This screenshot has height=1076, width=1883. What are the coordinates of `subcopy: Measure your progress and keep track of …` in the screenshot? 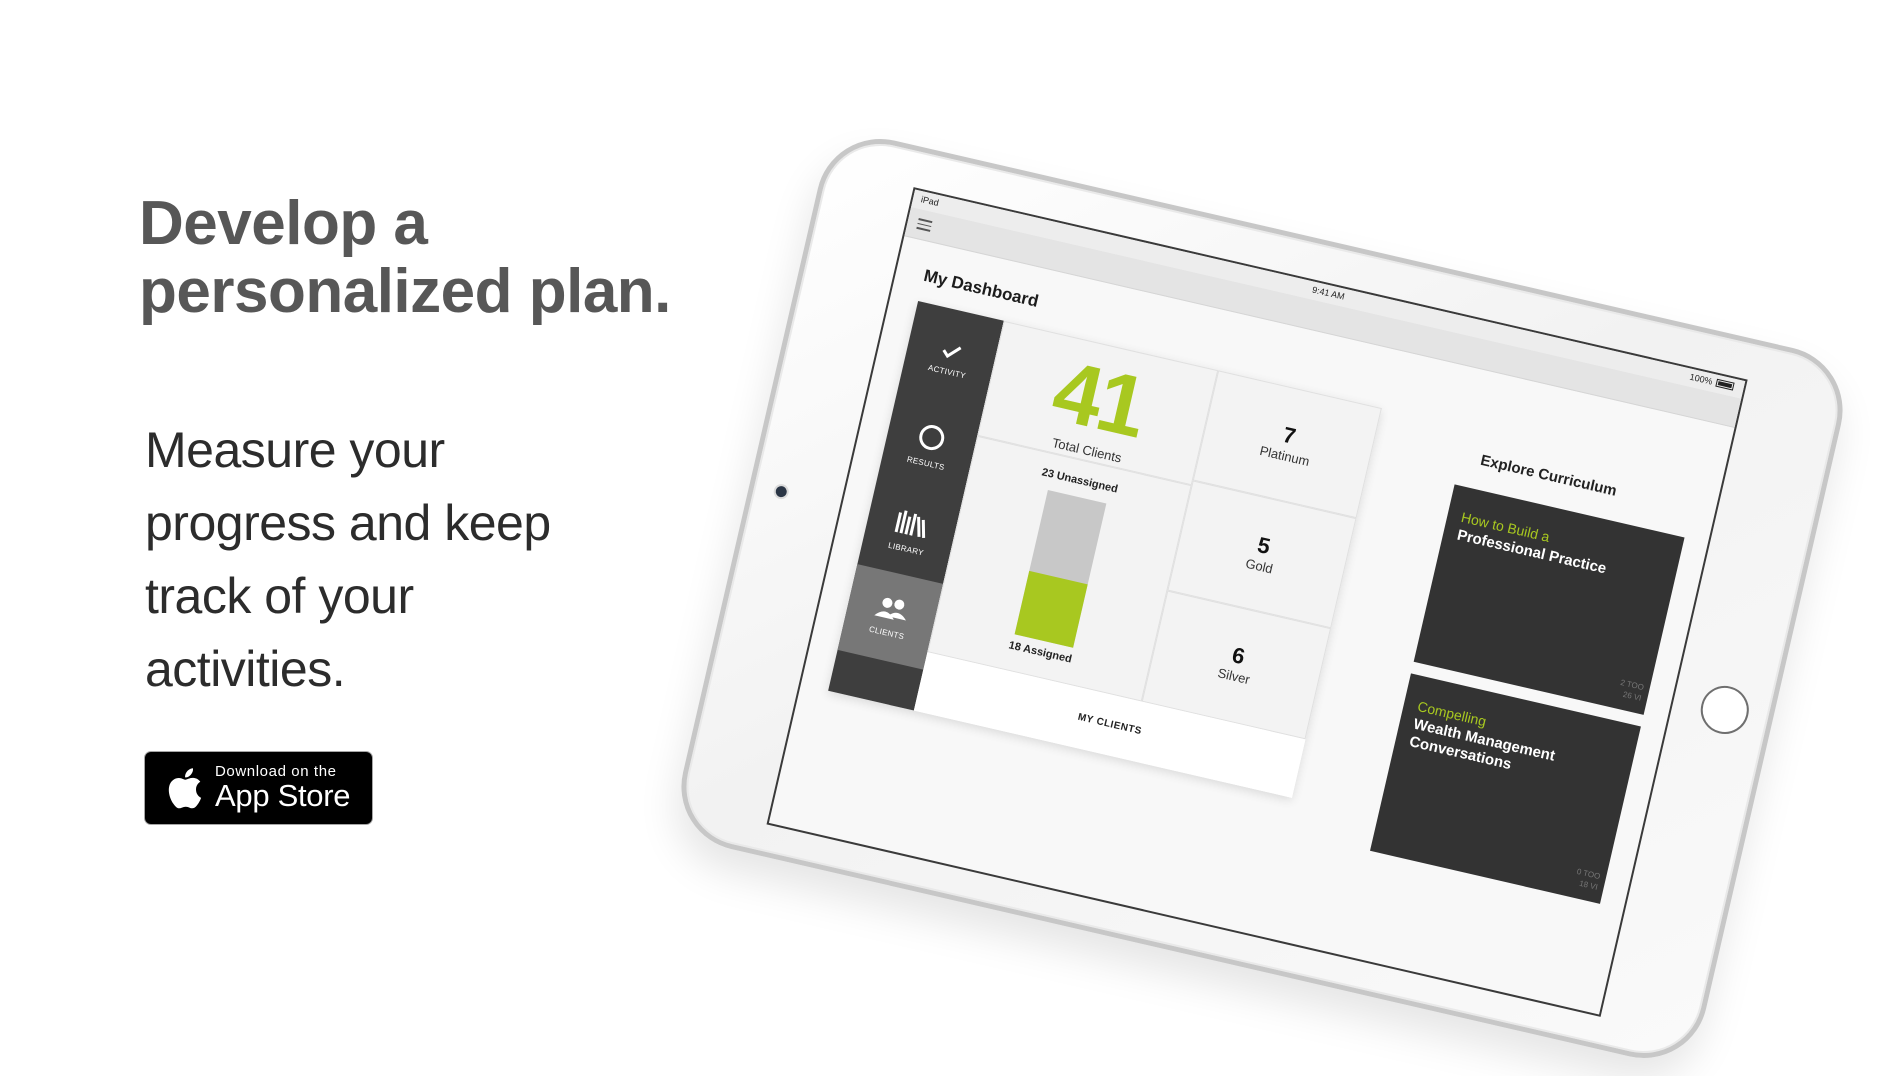 It's located at (375, 560).